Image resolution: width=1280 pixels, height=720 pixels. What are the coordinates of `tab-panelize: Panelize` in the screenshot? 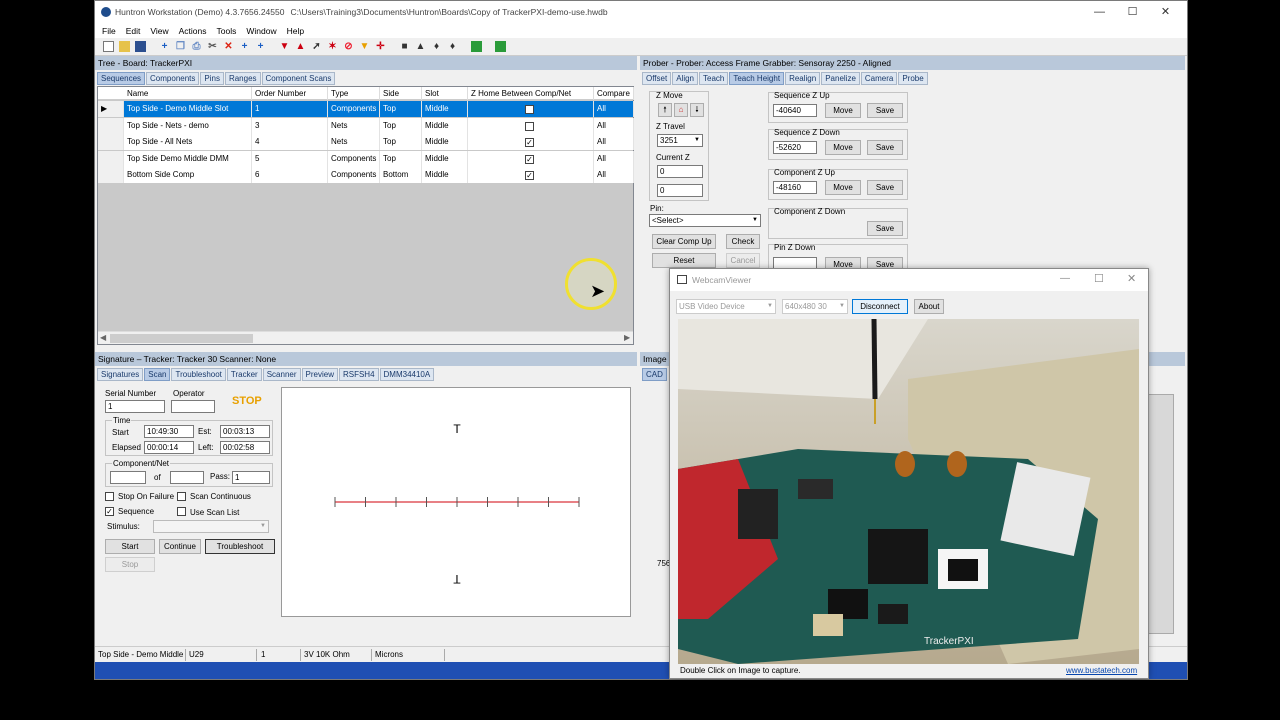 It's located at (840, 78).